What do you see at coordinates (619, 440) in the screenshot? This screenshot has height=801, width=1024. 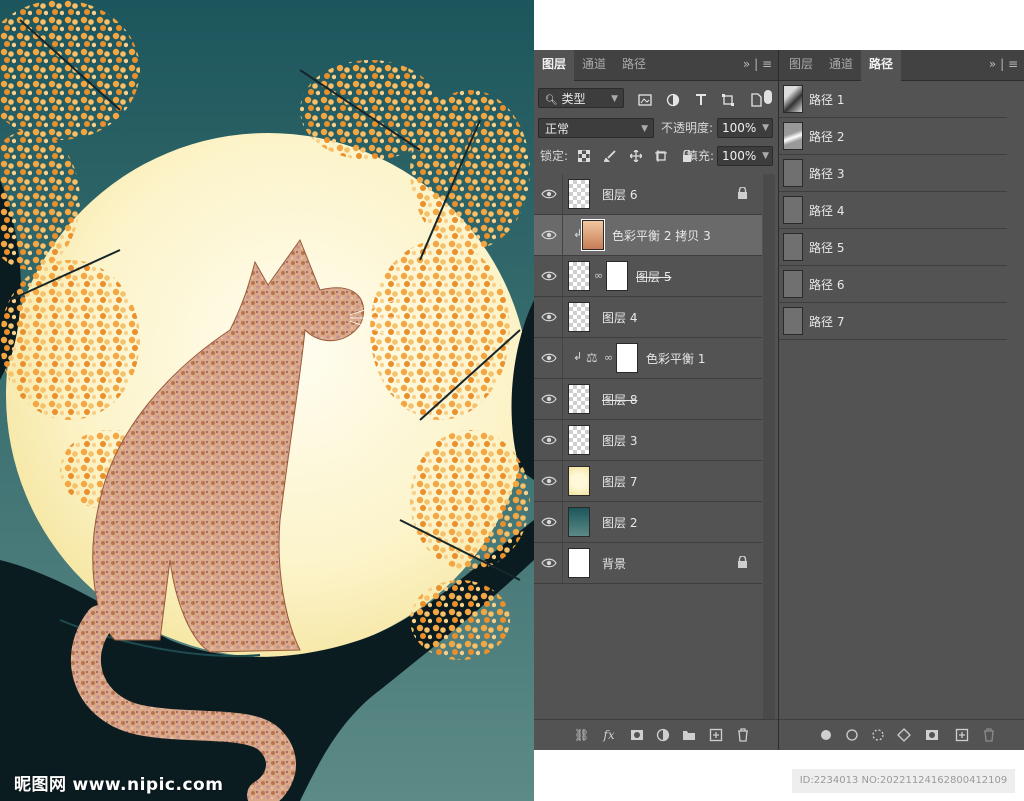 I see `layer-name: 图层 3` at bounding box center [619, 440].